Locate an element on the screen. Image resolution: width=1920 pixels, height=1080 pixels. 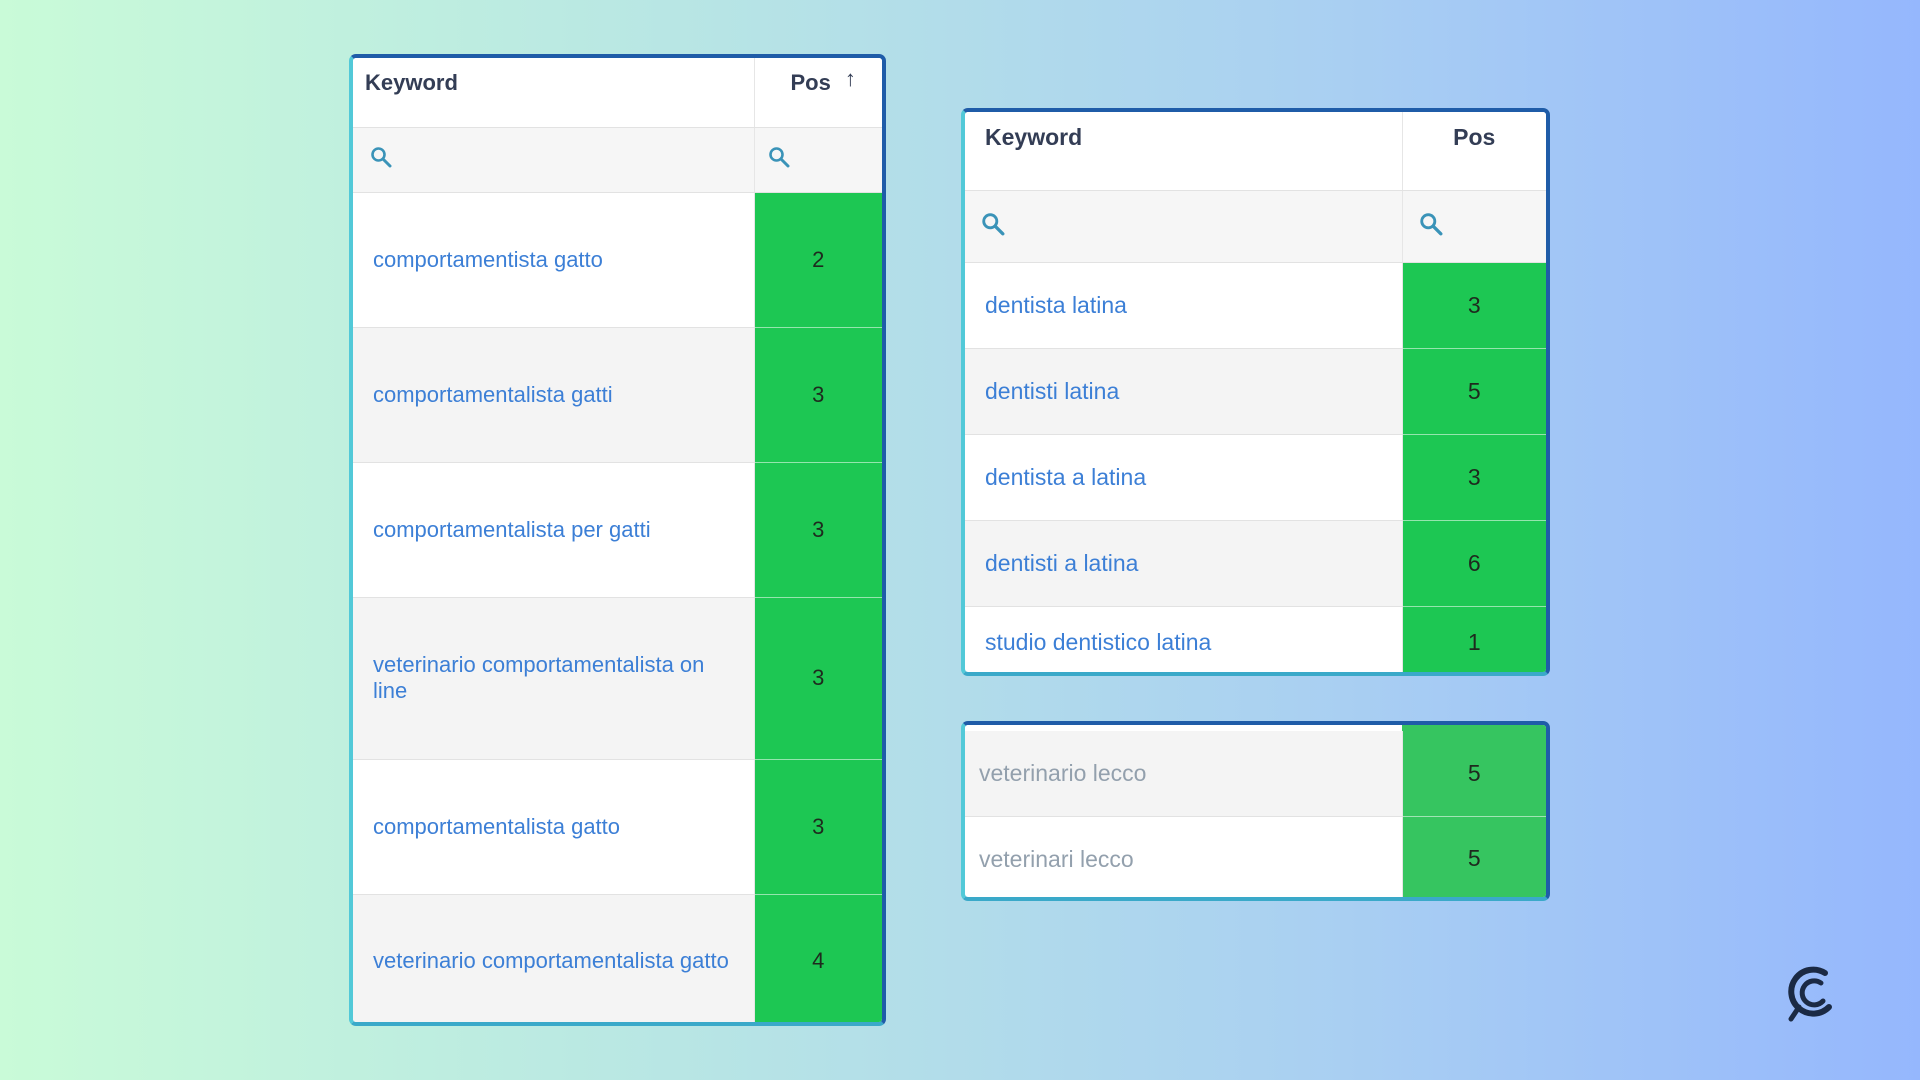
table-header-row: Keyword Pos ↑ is located at coordinates (617, 93).